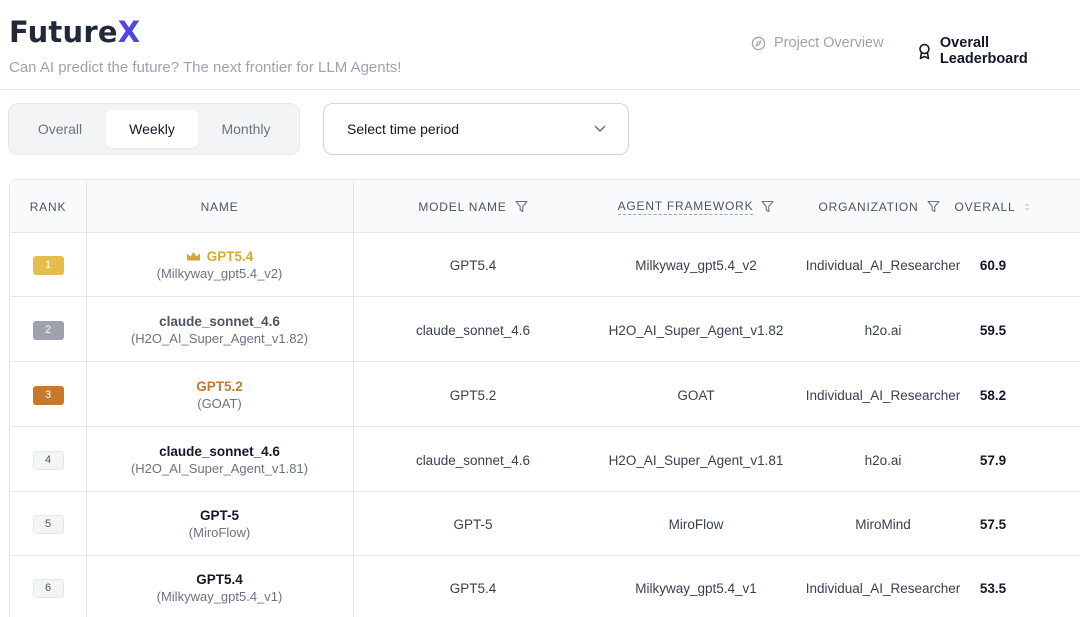  Describe the element at coordinates (48, 206) in the screenshot. I see `column-rank: Rank` at that location.